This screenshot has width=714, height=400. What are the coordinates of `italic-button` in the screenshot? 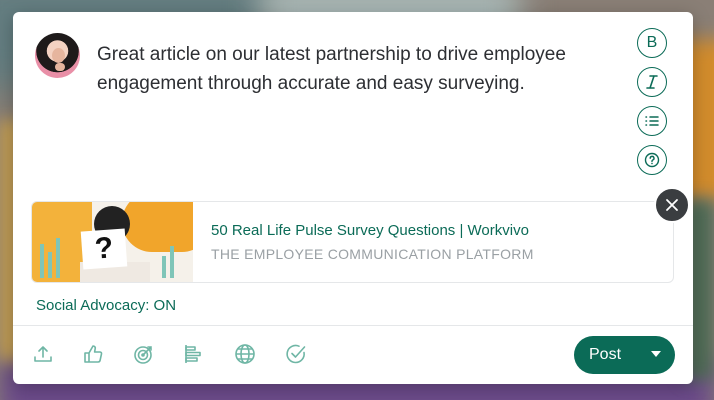 It's located at (652, 82).